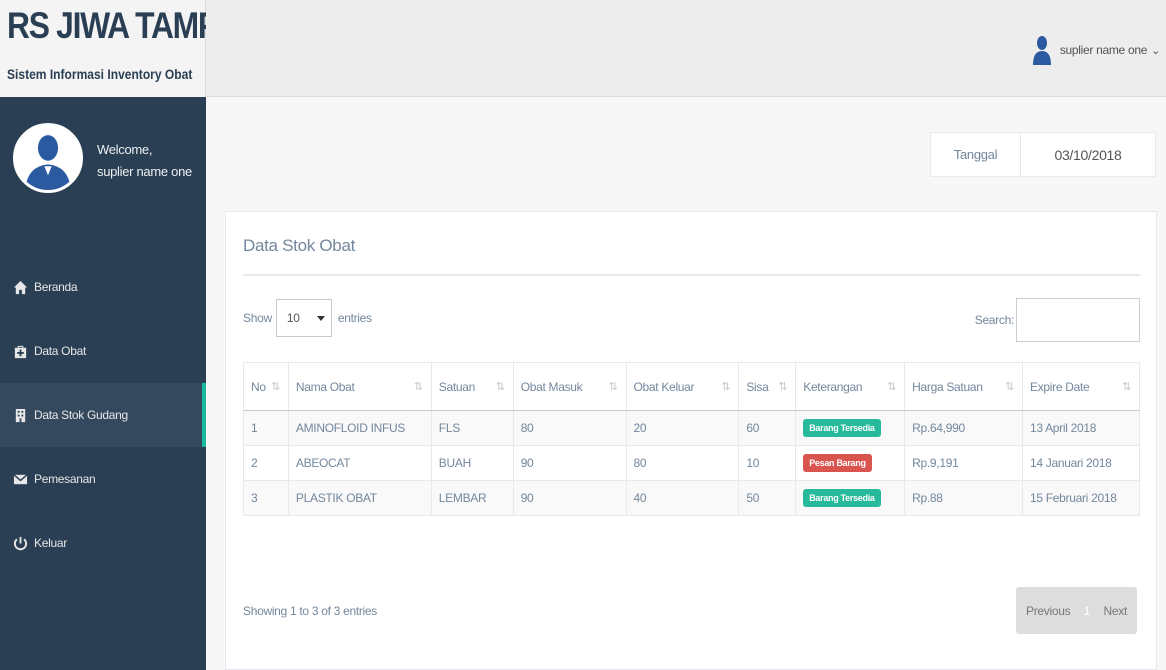 This screenshot has height=670, width=1166. Describe the element at coordinates (359, 498) in the screenshot. I see `cell-nama-obat: PLASTIK OBAT` at that location.